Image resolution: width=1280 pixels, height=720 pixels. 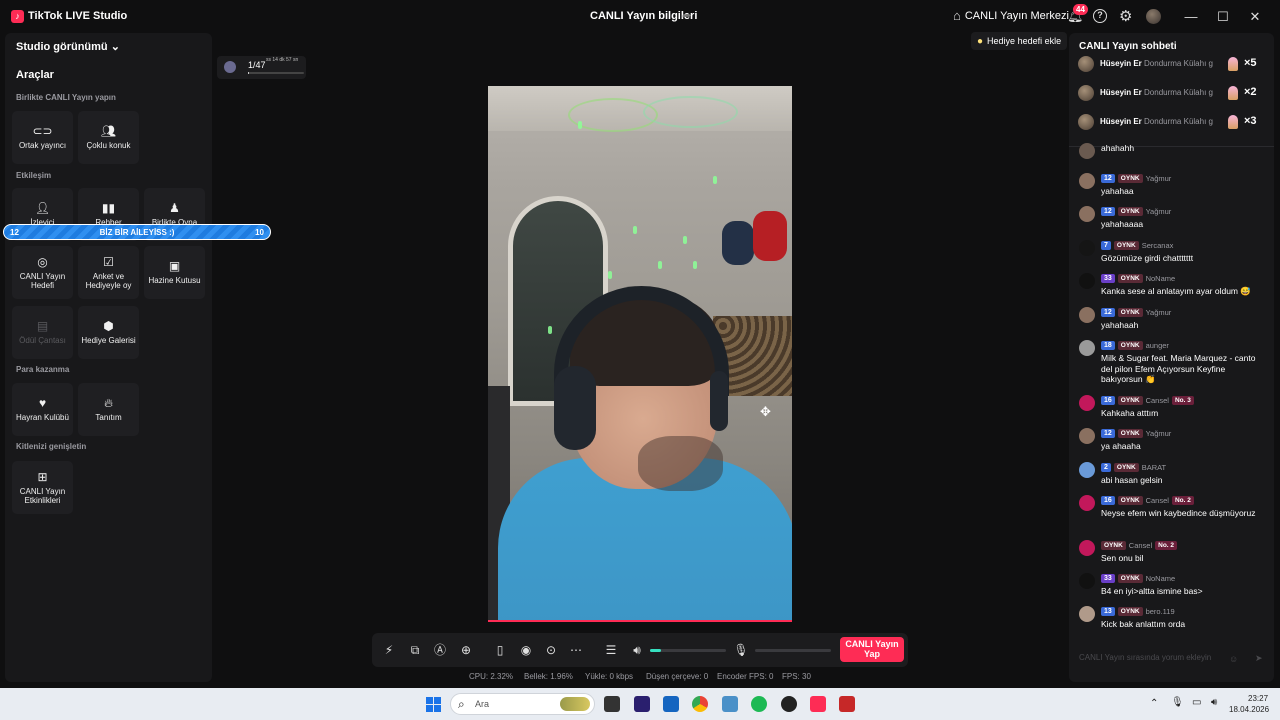 I want to click on speaker-icon: 🔊︎, so click(x=637, y=650).